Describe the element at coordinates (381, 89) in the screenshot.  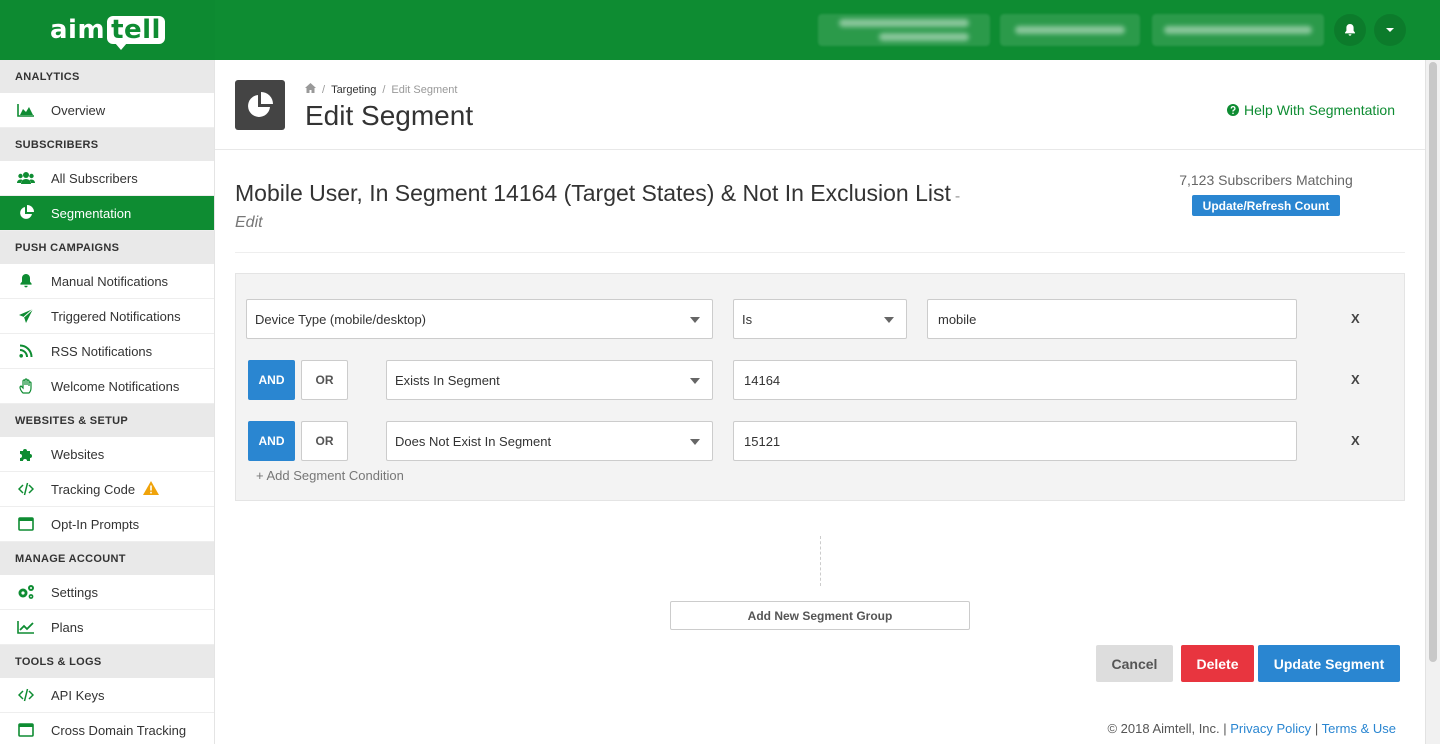
I see `breadcrumb: / Targeting / Edit Segment` at that location.